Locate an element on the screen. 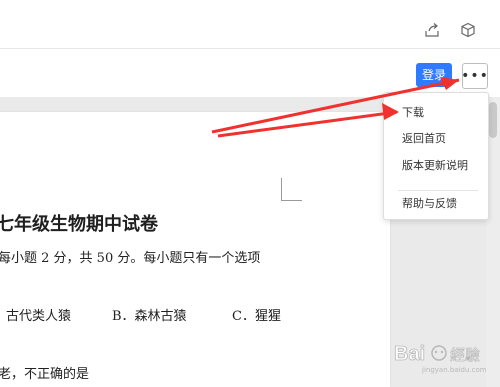 The height and width of the screenshot is (387, 500). option-b: B．森林古猿 is located at coordinates (149, 316).